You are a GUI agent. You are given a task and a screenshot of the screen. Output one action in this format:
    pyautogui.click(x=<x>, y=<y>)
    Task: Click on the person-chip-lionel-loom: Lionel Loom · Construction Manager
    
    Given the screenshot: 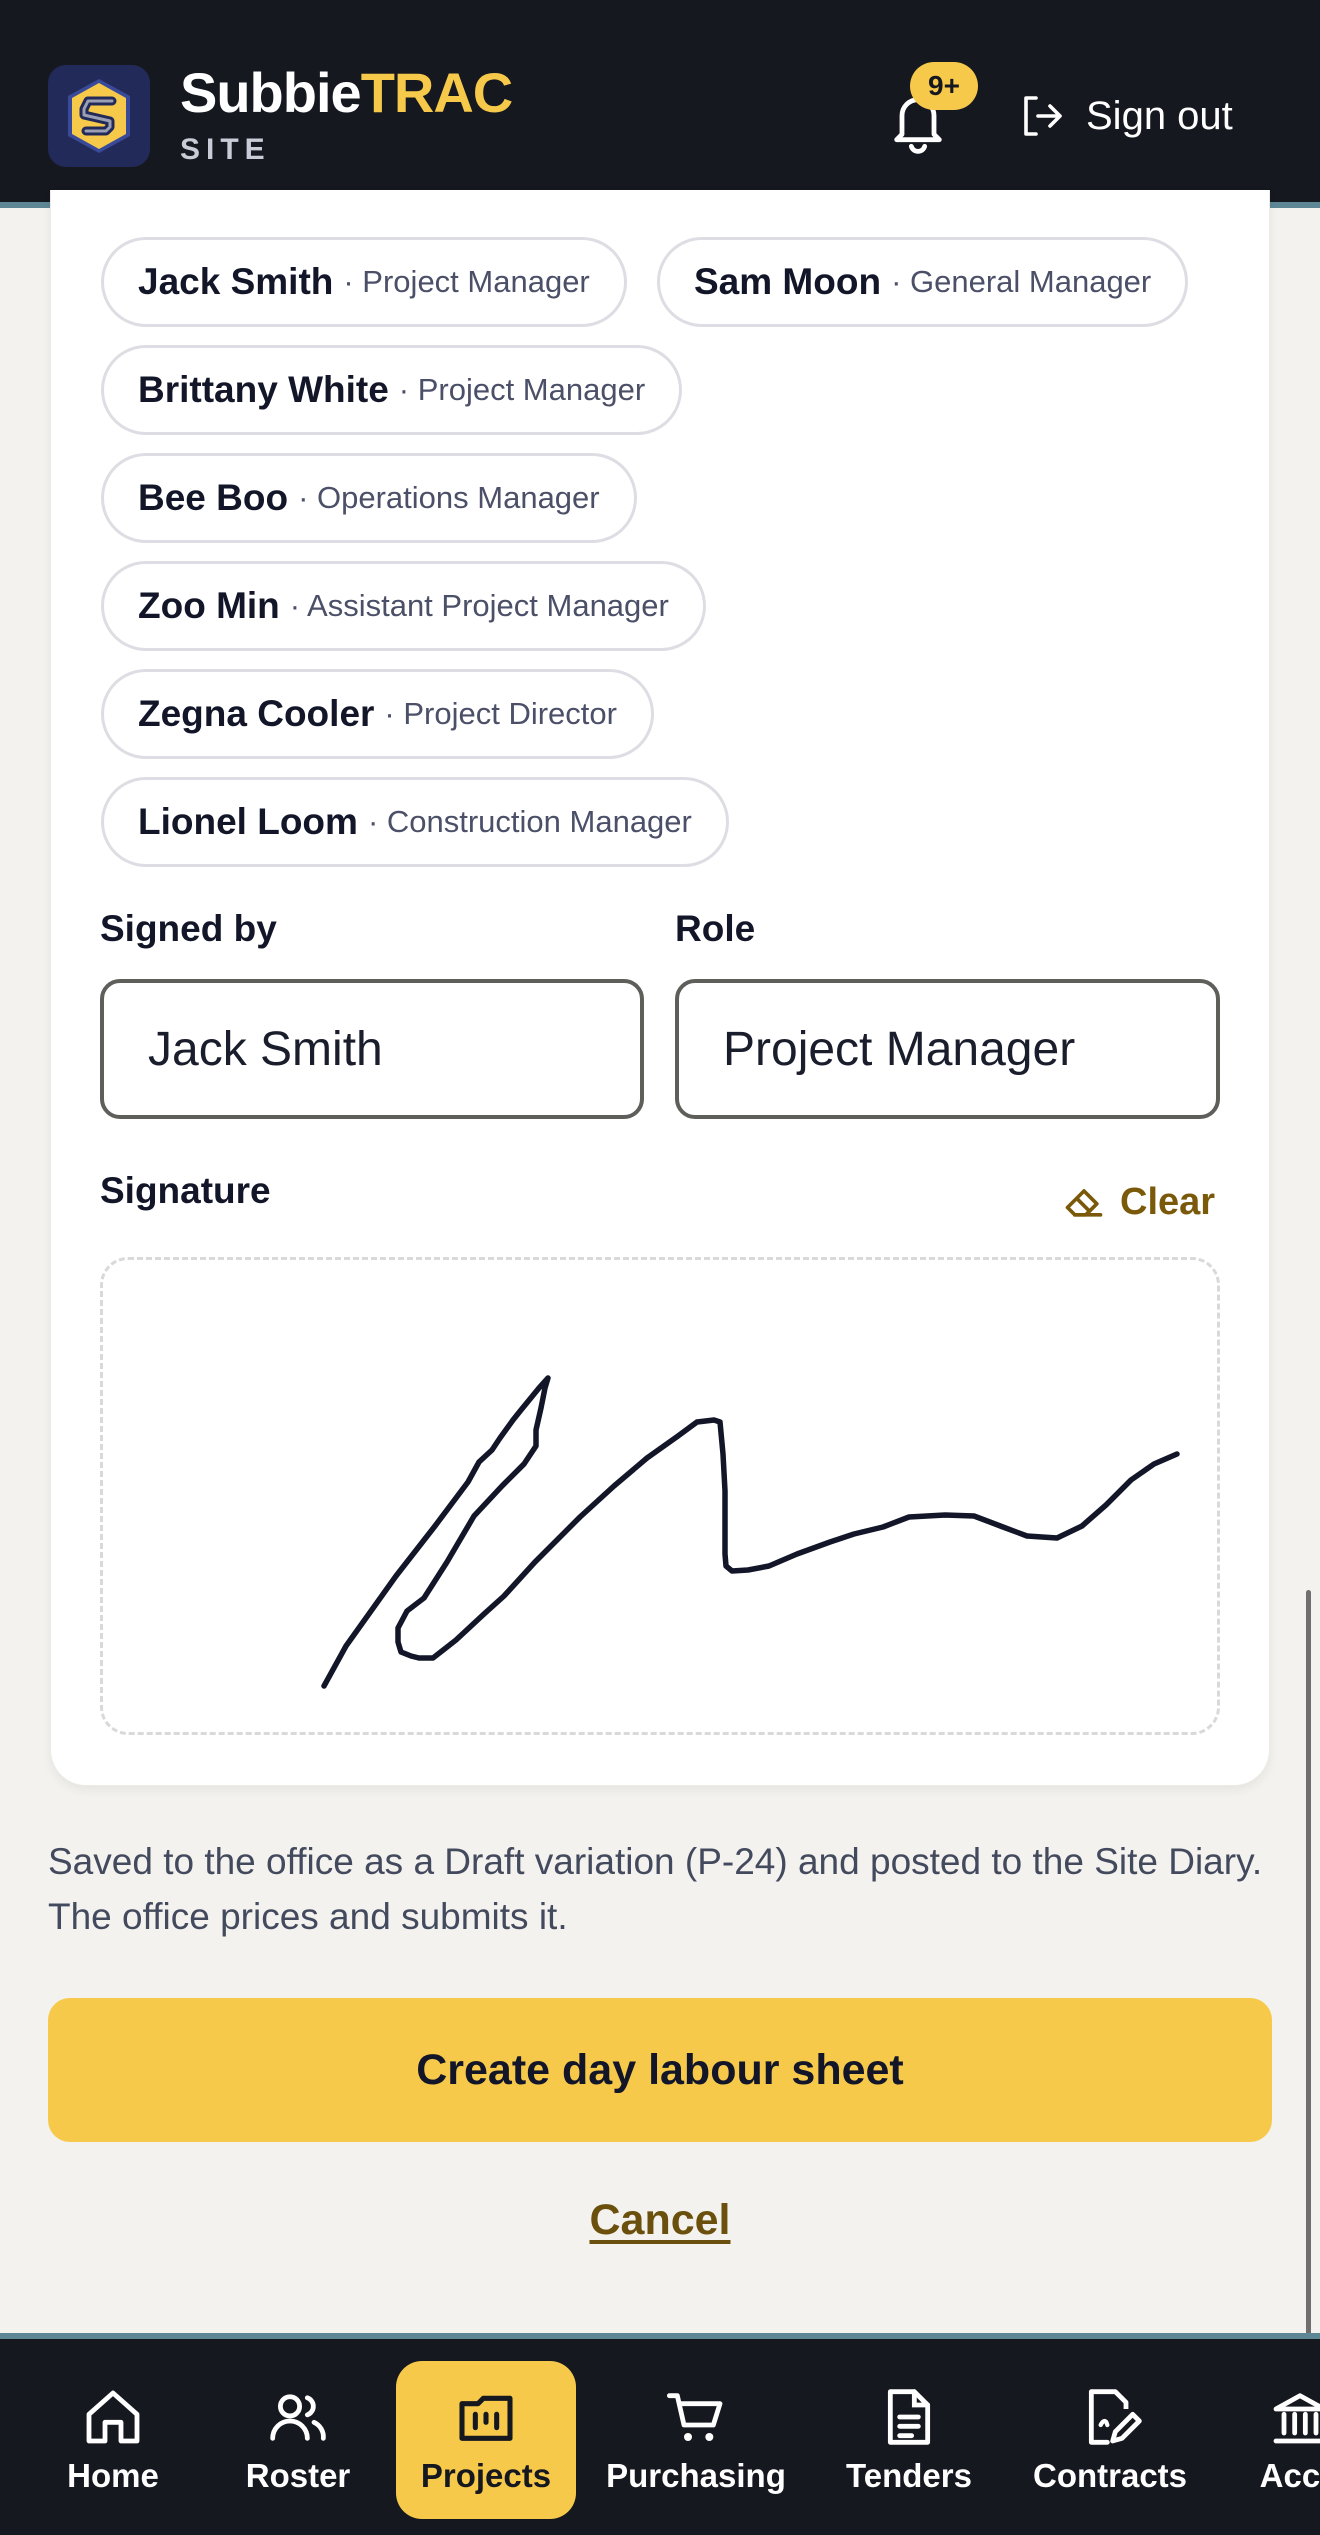 What is the action you would take?
    pyautogui.click(x=415, y=822)
    